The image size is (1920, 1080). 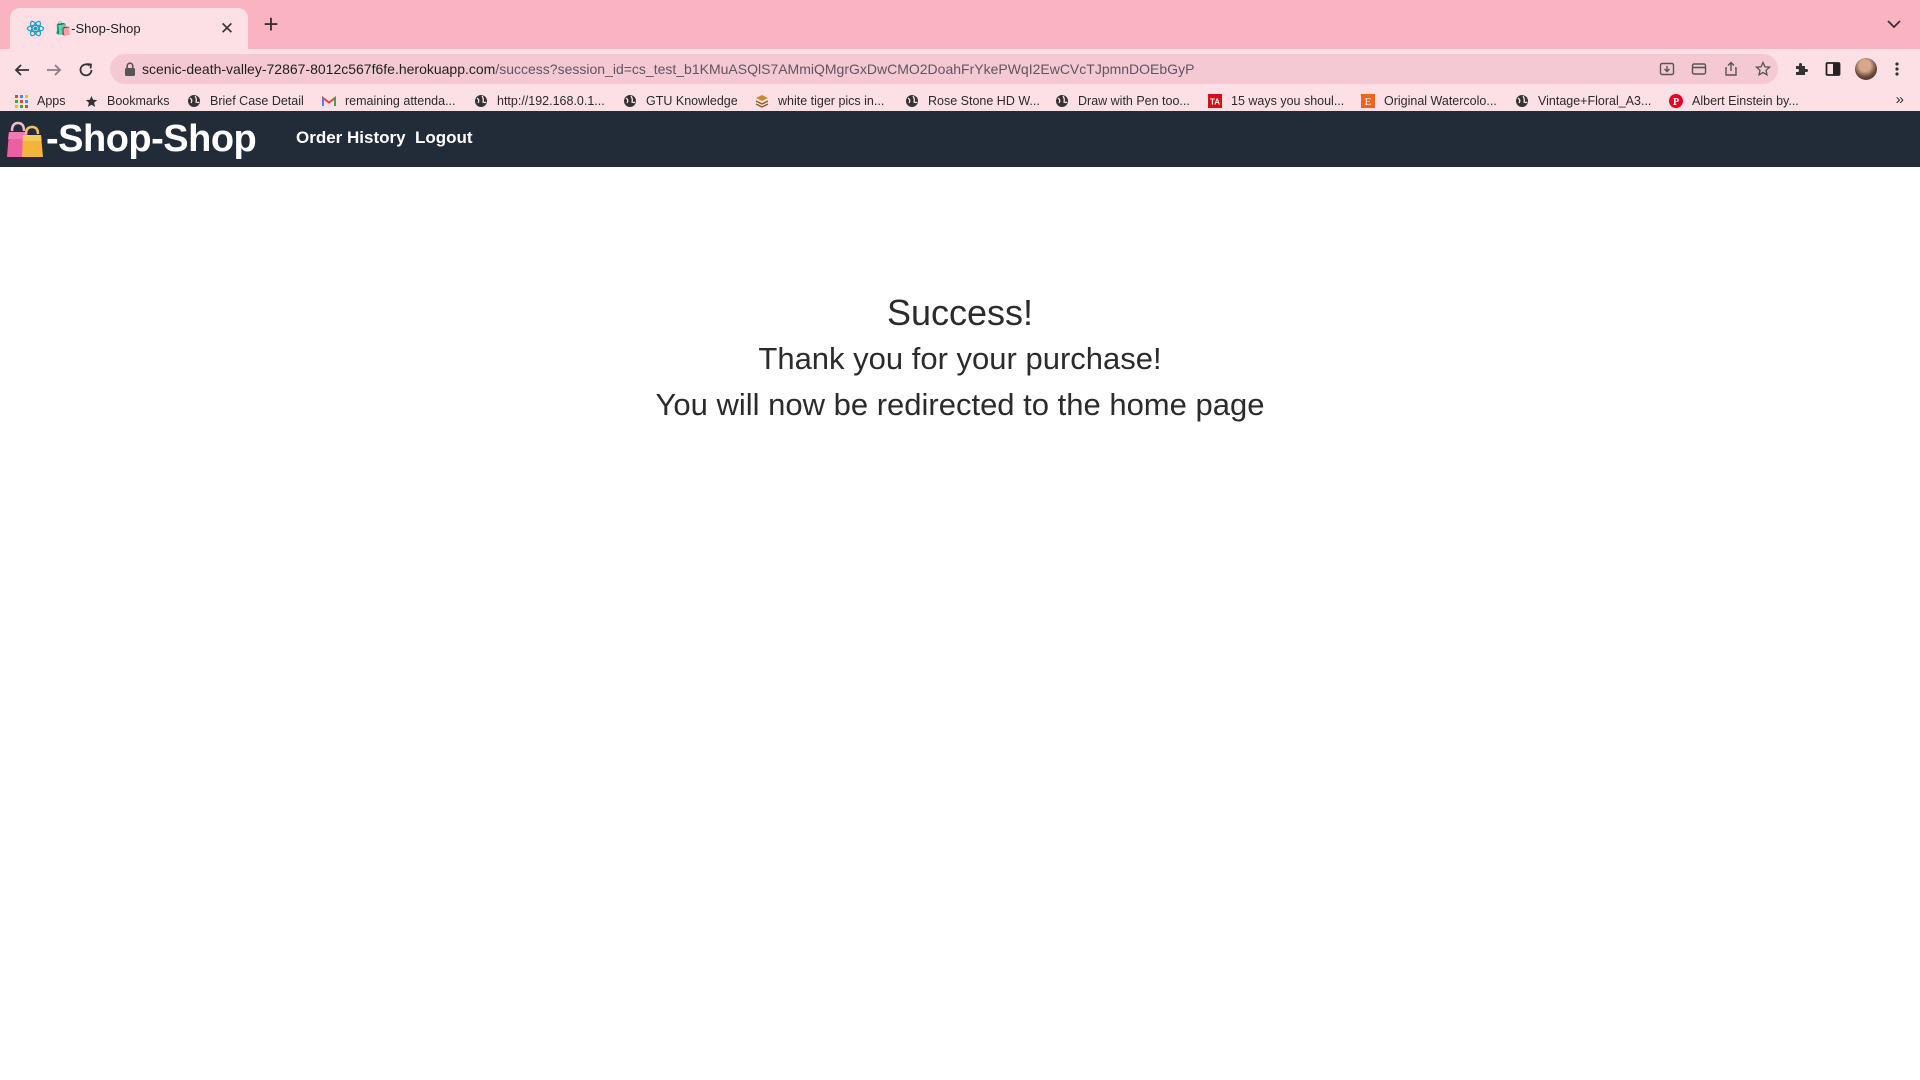 What do you see at coordinates (21, 101) in the screenshot?
I see `apps-grid-icon` at bounding box center [21, 101].